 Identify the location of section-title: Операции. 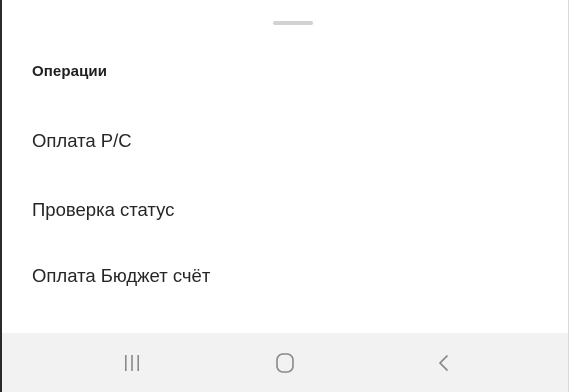
(70, 71).